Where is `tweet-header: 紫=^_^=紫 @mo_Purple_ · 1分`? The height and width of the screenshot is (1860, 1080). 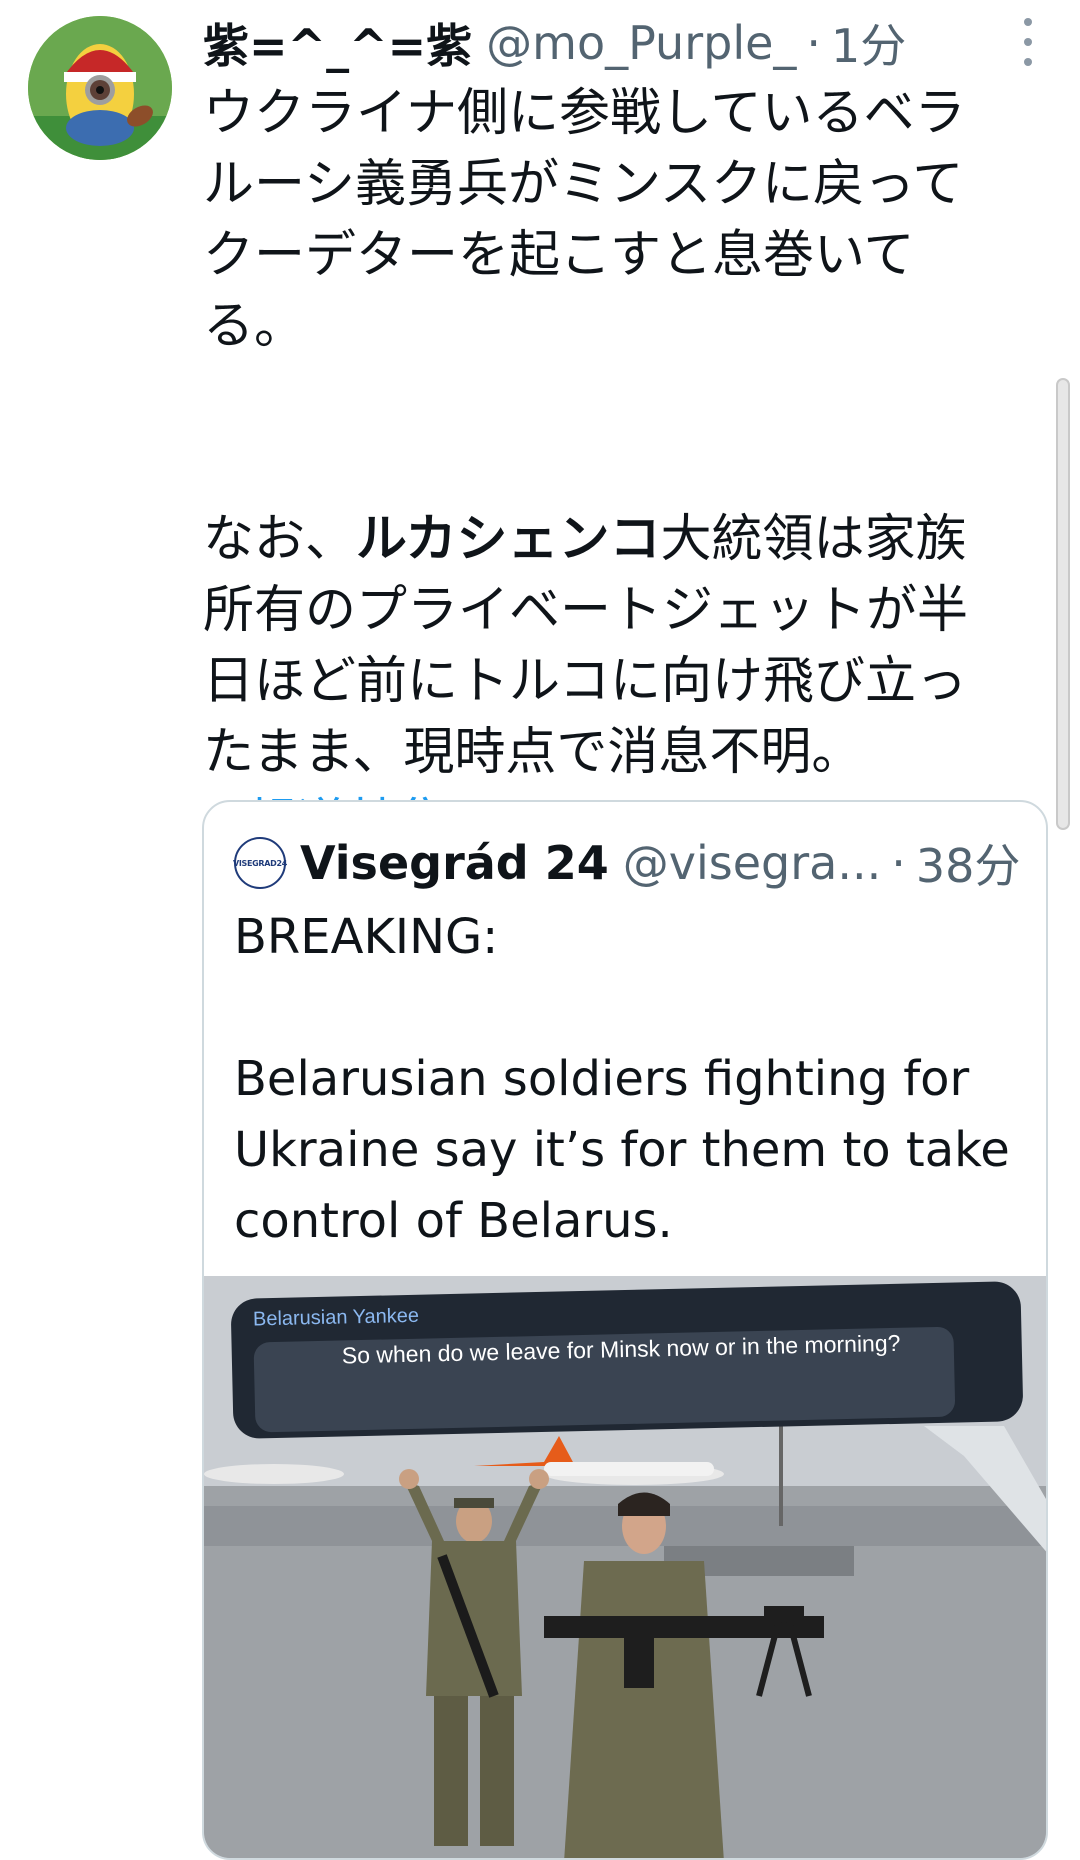
tweet-header: 紫=^_^=紫 @mo_Purple_ · 1分 is located at coordinates (583, 43).